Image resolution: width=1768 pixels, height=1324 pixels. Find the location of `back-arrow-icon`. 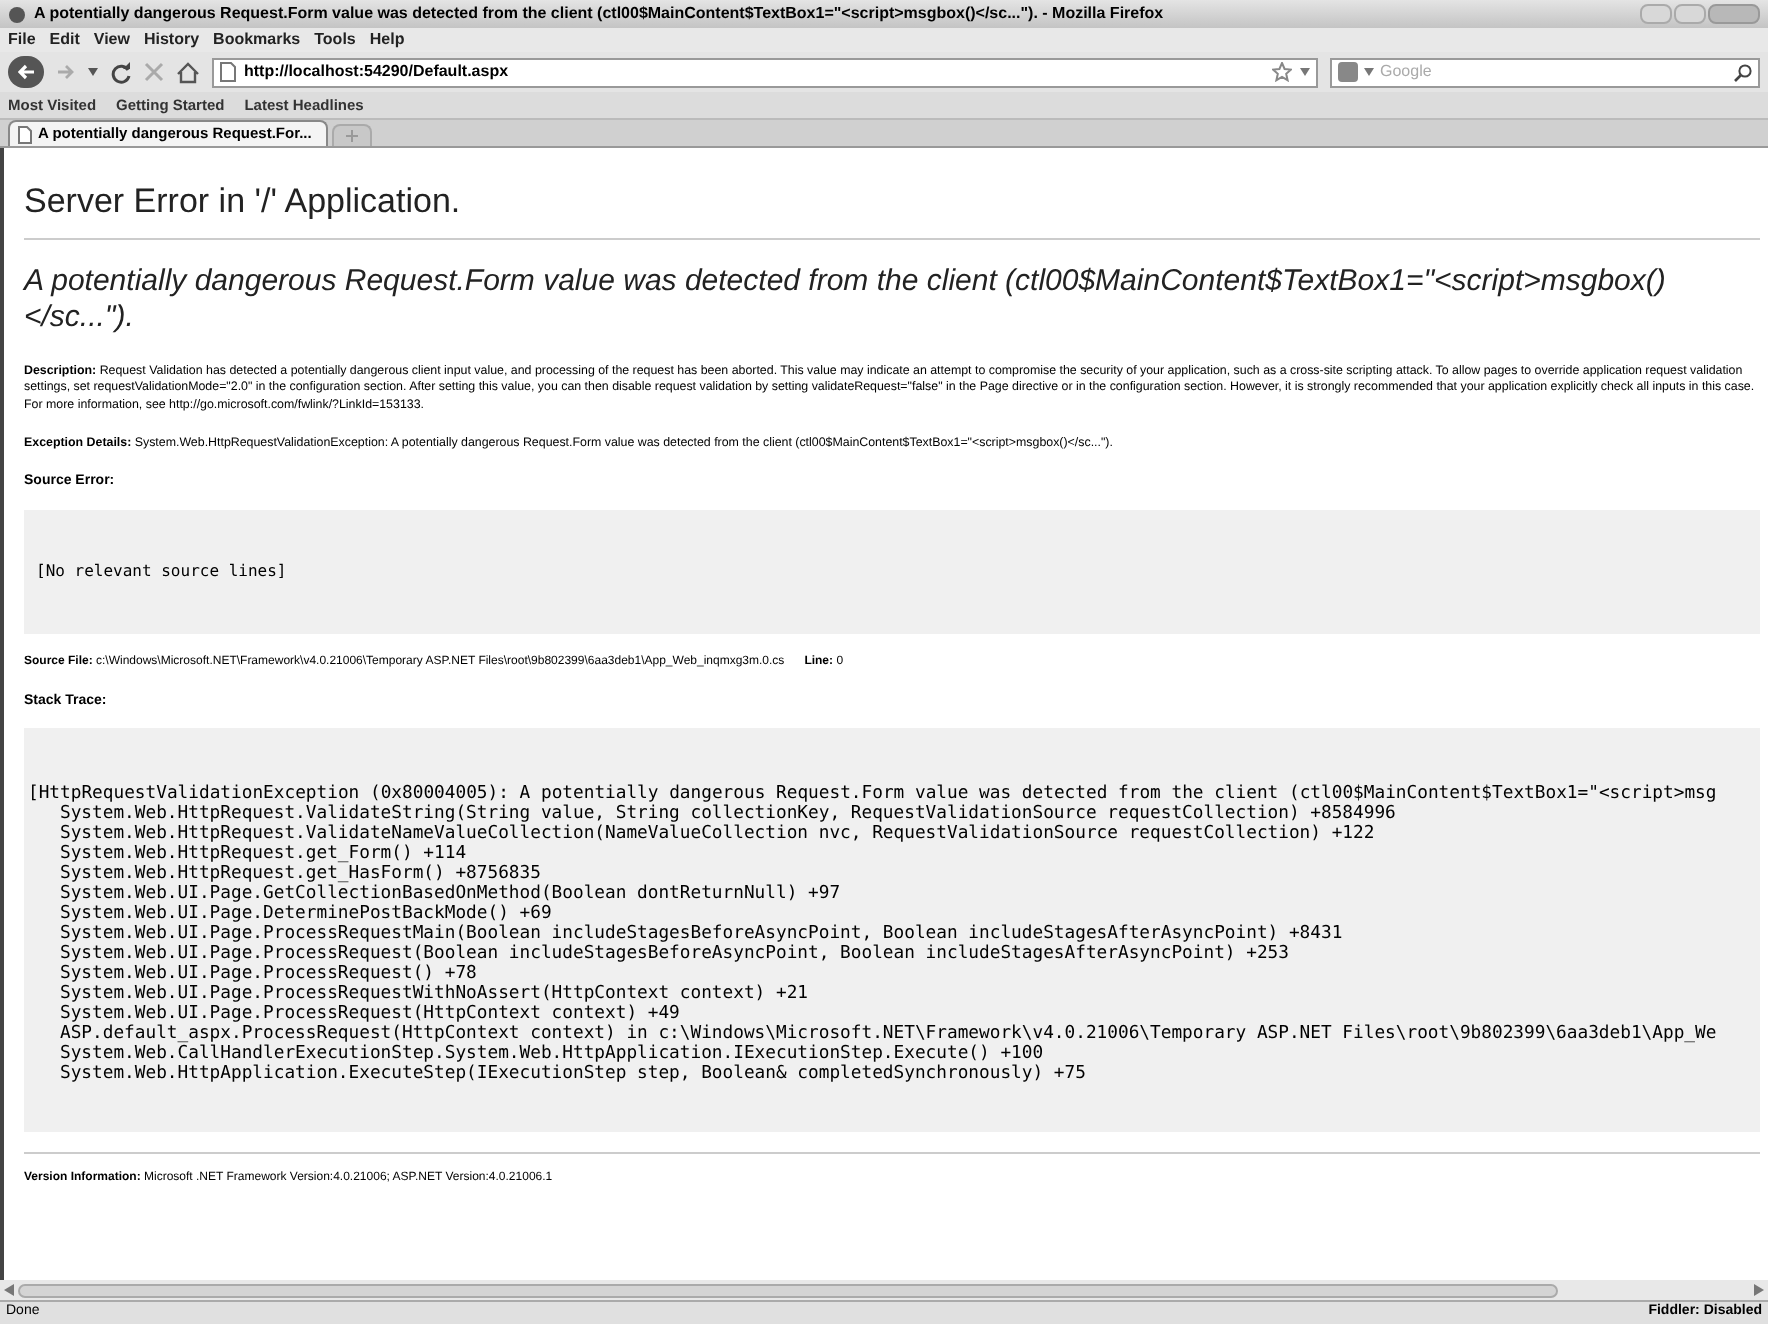

back-arrow-icon is located at coordinates (26, 72).